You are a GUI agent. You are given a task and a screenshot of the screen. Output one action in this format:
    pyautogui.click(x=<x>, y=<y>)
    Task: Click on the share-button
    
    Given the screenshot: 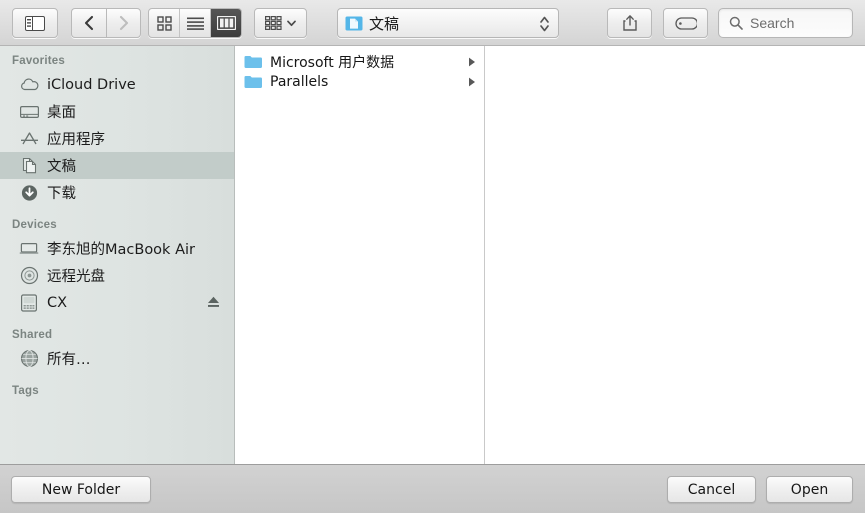 What is the action you would take?
    pyautogui.click(x=629, y=23)
    